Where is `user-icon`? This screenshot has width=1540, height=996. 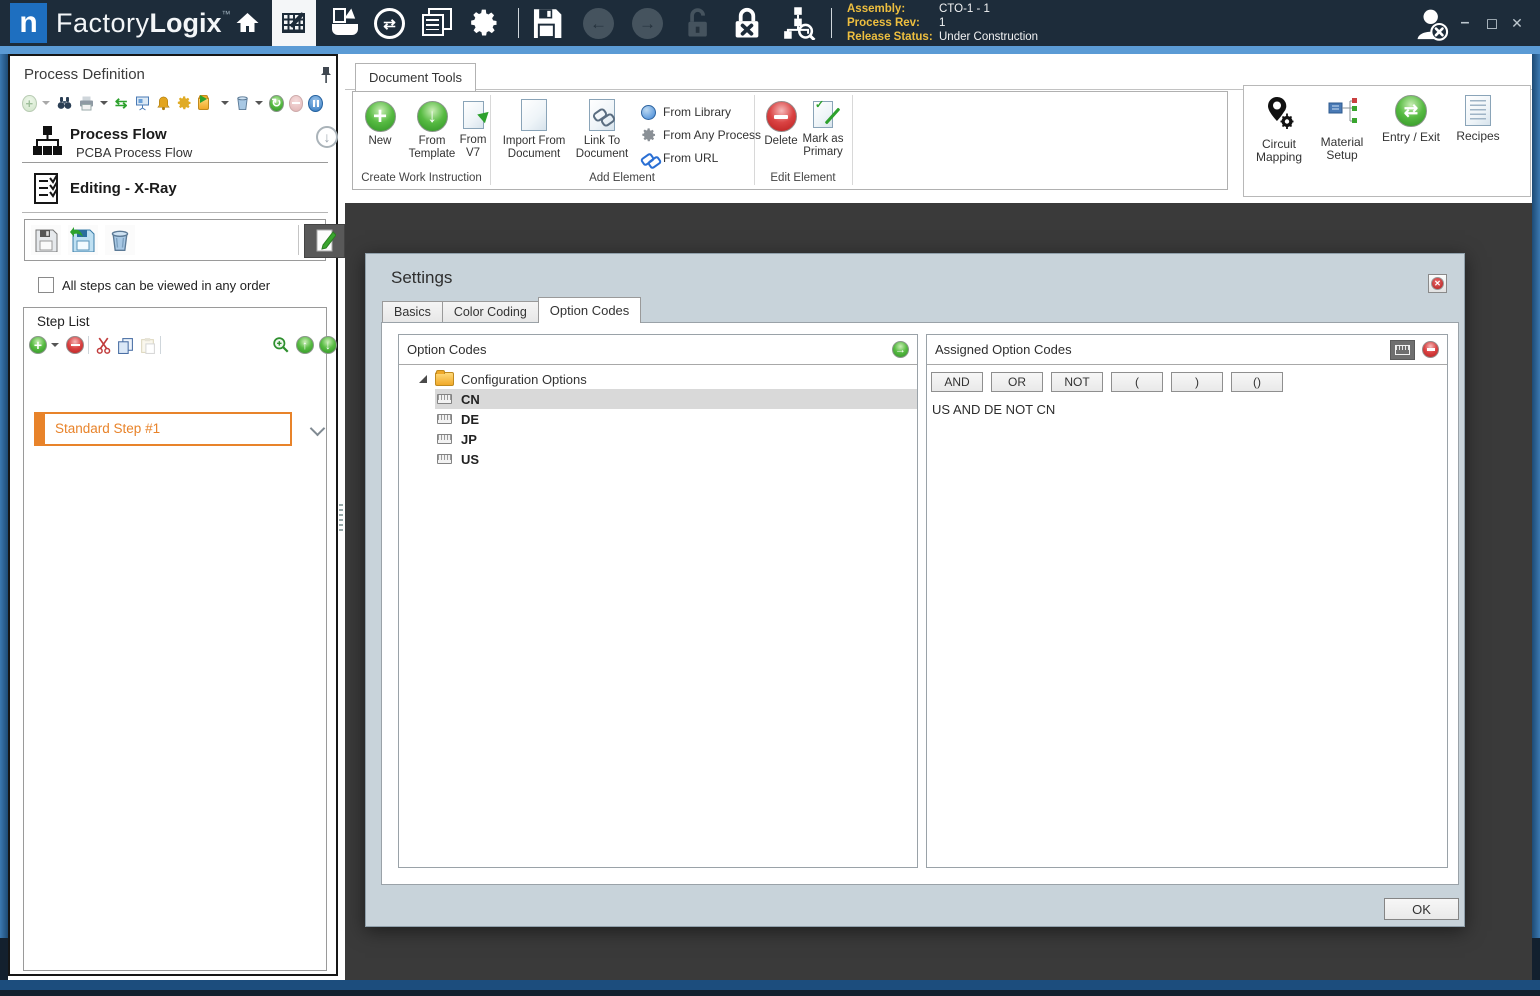 user-icon is located at coordinates (1432, 24).